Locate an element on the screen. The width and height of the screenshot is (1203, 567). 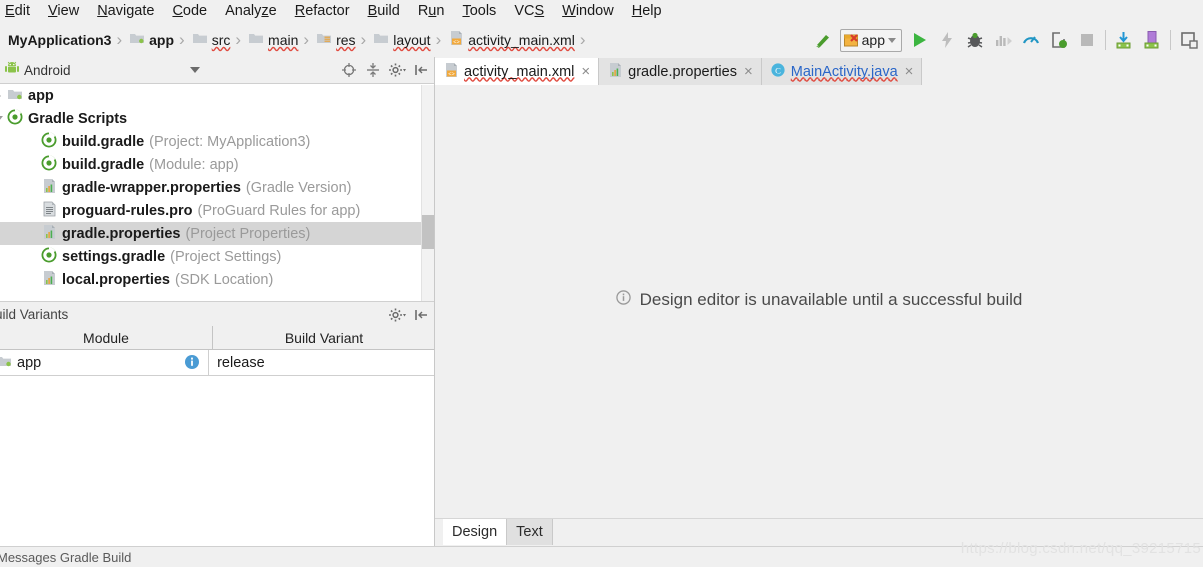
project-panel-header-icons is located at coordinates (385, 70).